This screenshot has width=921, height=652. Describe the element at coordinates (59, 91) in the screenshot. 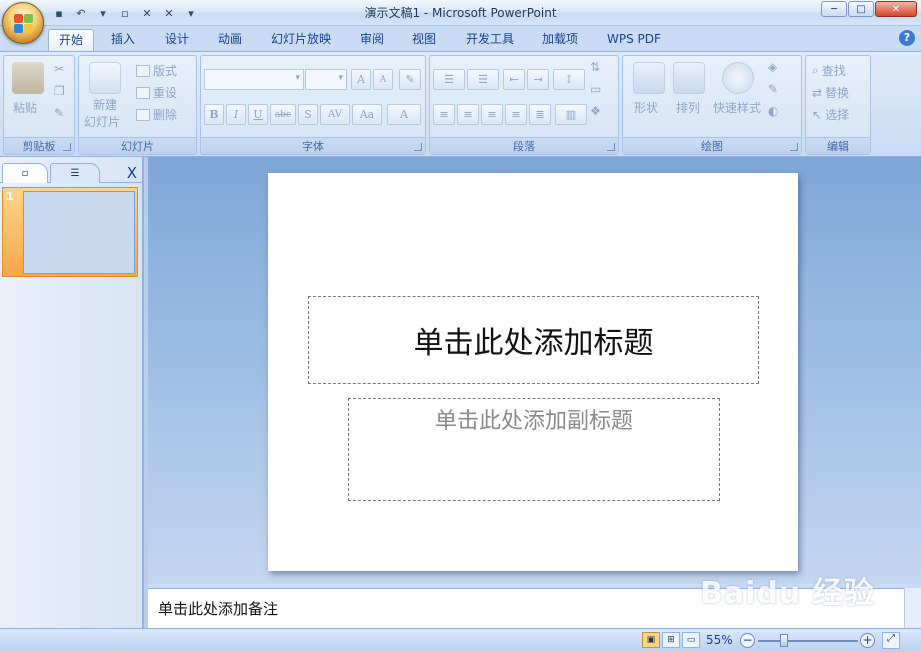

I see `copy-icon: ❐` at that location.